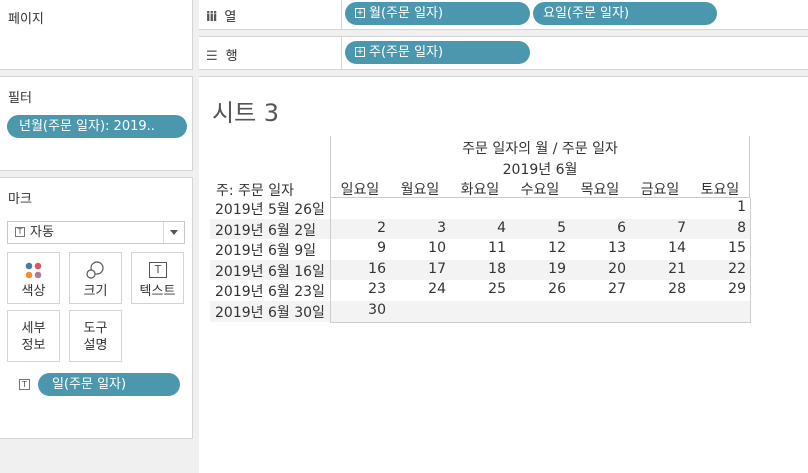 Image resolution: width=808 pixels, height=473 pixels. What do you see at coordinates (480, 290) in the screenshot?
I see `table-row: 2019년 6월 23일 23 24 25 26 27 28 29` at bounding box center [480, 290].